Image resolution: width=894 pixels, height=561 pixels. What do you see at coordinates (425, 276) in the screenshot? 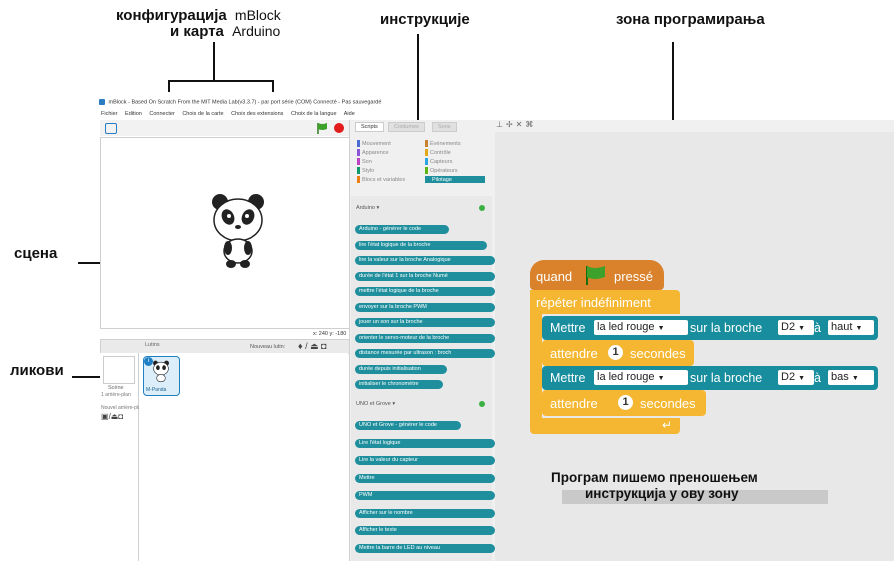
I see `palette-block: durée de l'état 1 sur la broche Numé` at bounding box center [425, 276].